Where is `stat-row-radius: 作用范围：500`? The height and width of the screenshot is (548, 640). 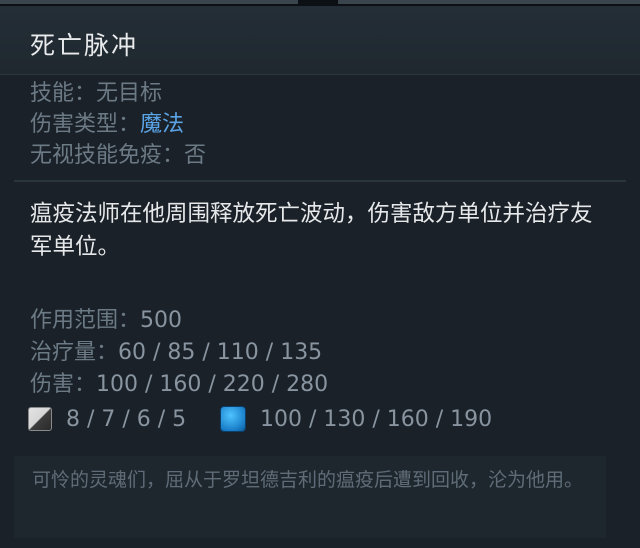 stat-row-radius: 作用范围：500 is located at coordinates (325, 321).